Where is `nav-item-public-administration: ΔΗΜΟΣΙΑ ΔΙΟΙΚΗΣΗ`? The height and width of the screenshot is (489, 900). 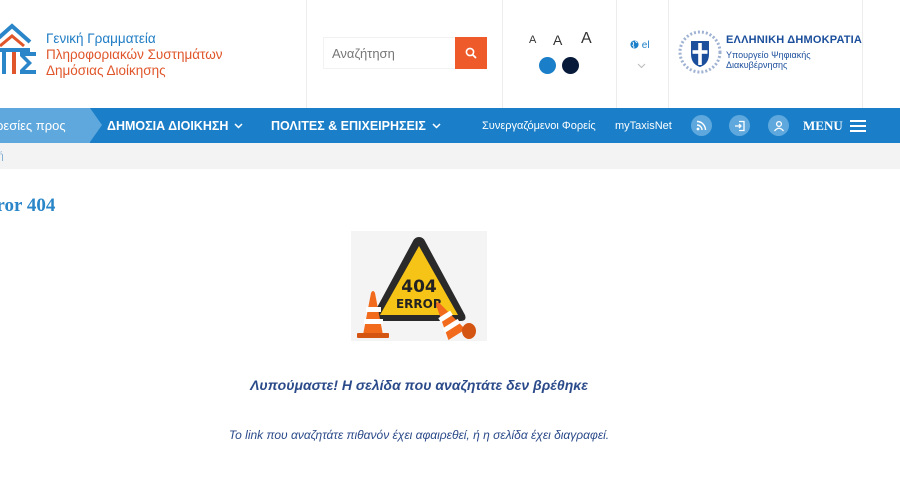
nav-item-public-administration: ΔΗΜΟΣΙΑ ΔΙΟΙΚΗΣΗ is located at coordinates (175, 125).